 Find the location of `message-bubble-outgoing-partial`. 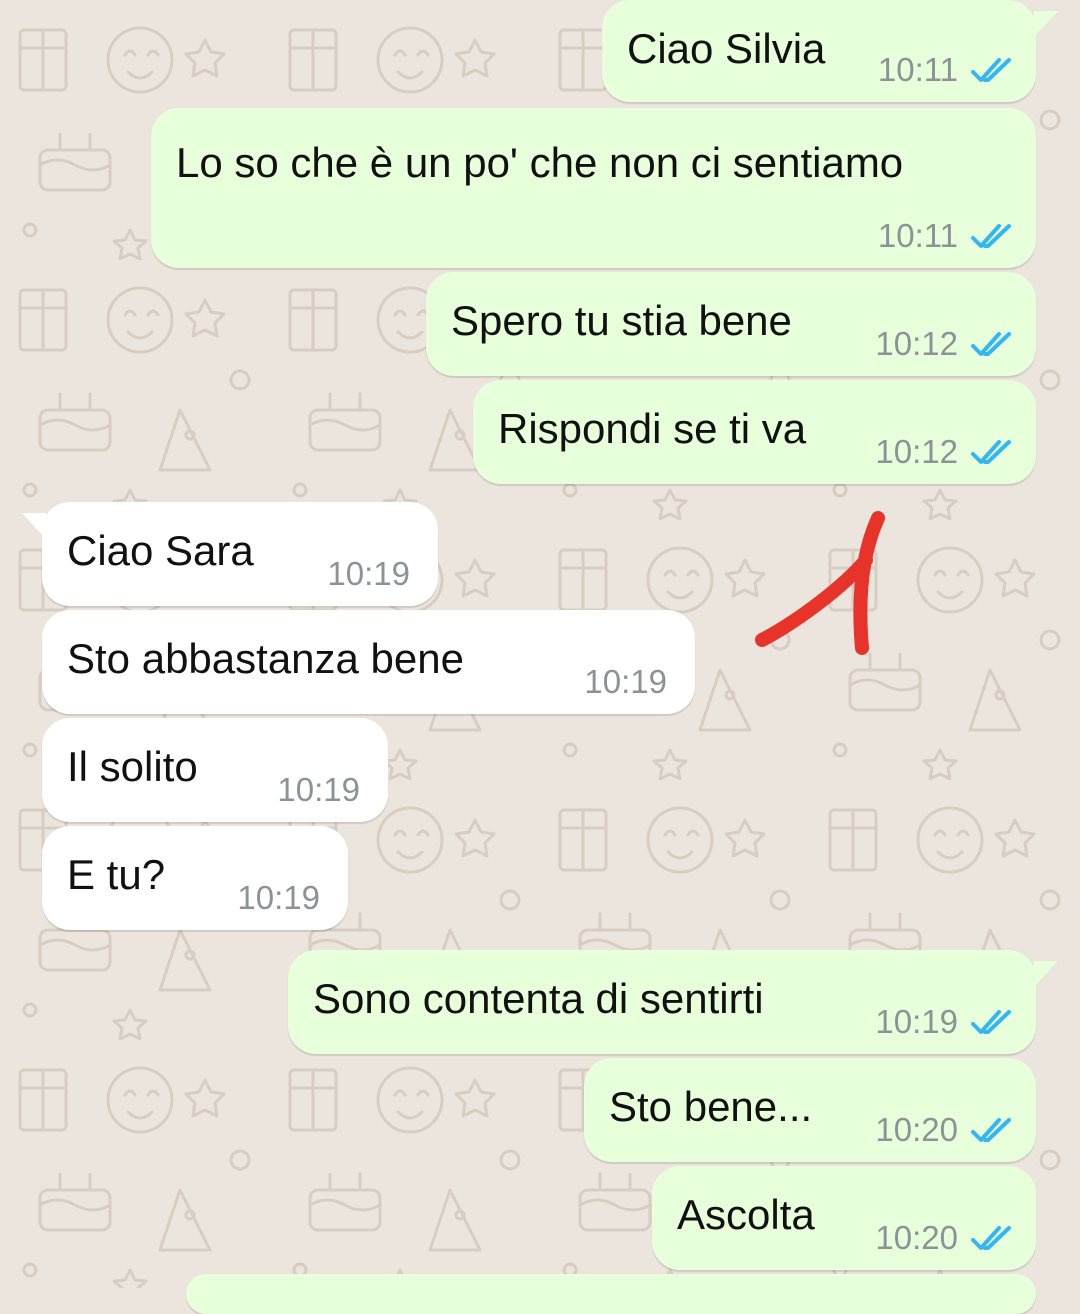

message-bubble-outgoing-partial is located at coordinates (611, 1294).